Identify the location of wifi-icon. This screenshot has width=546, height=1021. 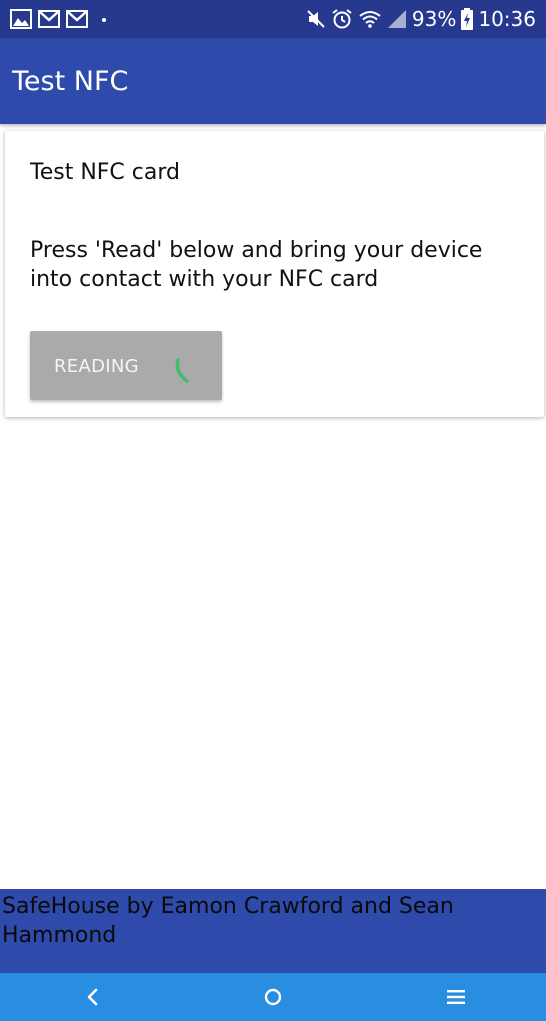
(370, 19).